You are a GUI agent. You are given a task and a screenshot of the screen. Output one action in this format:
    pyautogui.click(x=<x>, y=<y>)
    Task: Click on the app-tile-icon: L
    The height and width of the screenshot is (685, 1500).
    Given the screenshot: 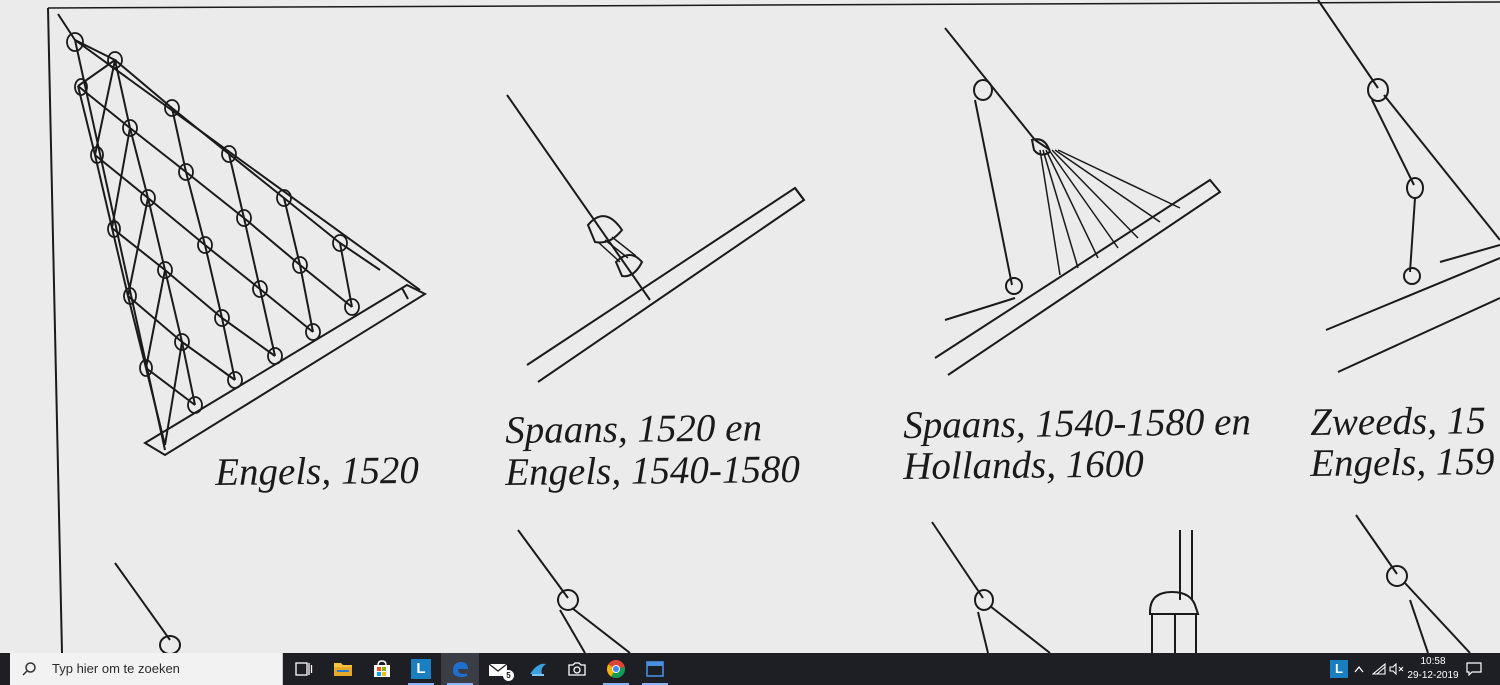 What is the action you would take?
    pyautogui.click(x=421, y=669)
    